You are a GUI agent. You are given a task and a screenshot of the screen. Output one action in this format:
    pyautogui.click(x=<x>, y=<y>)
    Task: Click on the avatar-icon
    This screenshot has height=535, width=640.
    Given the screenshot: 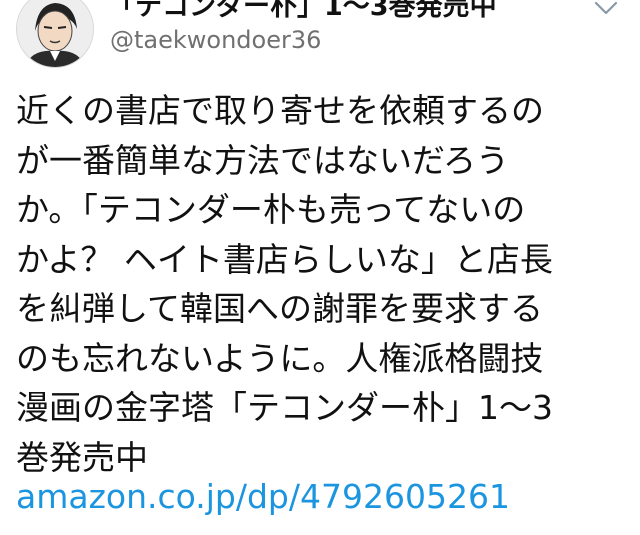 What is the action you would take?
    pyautogui.click(x=55, y=33)
    